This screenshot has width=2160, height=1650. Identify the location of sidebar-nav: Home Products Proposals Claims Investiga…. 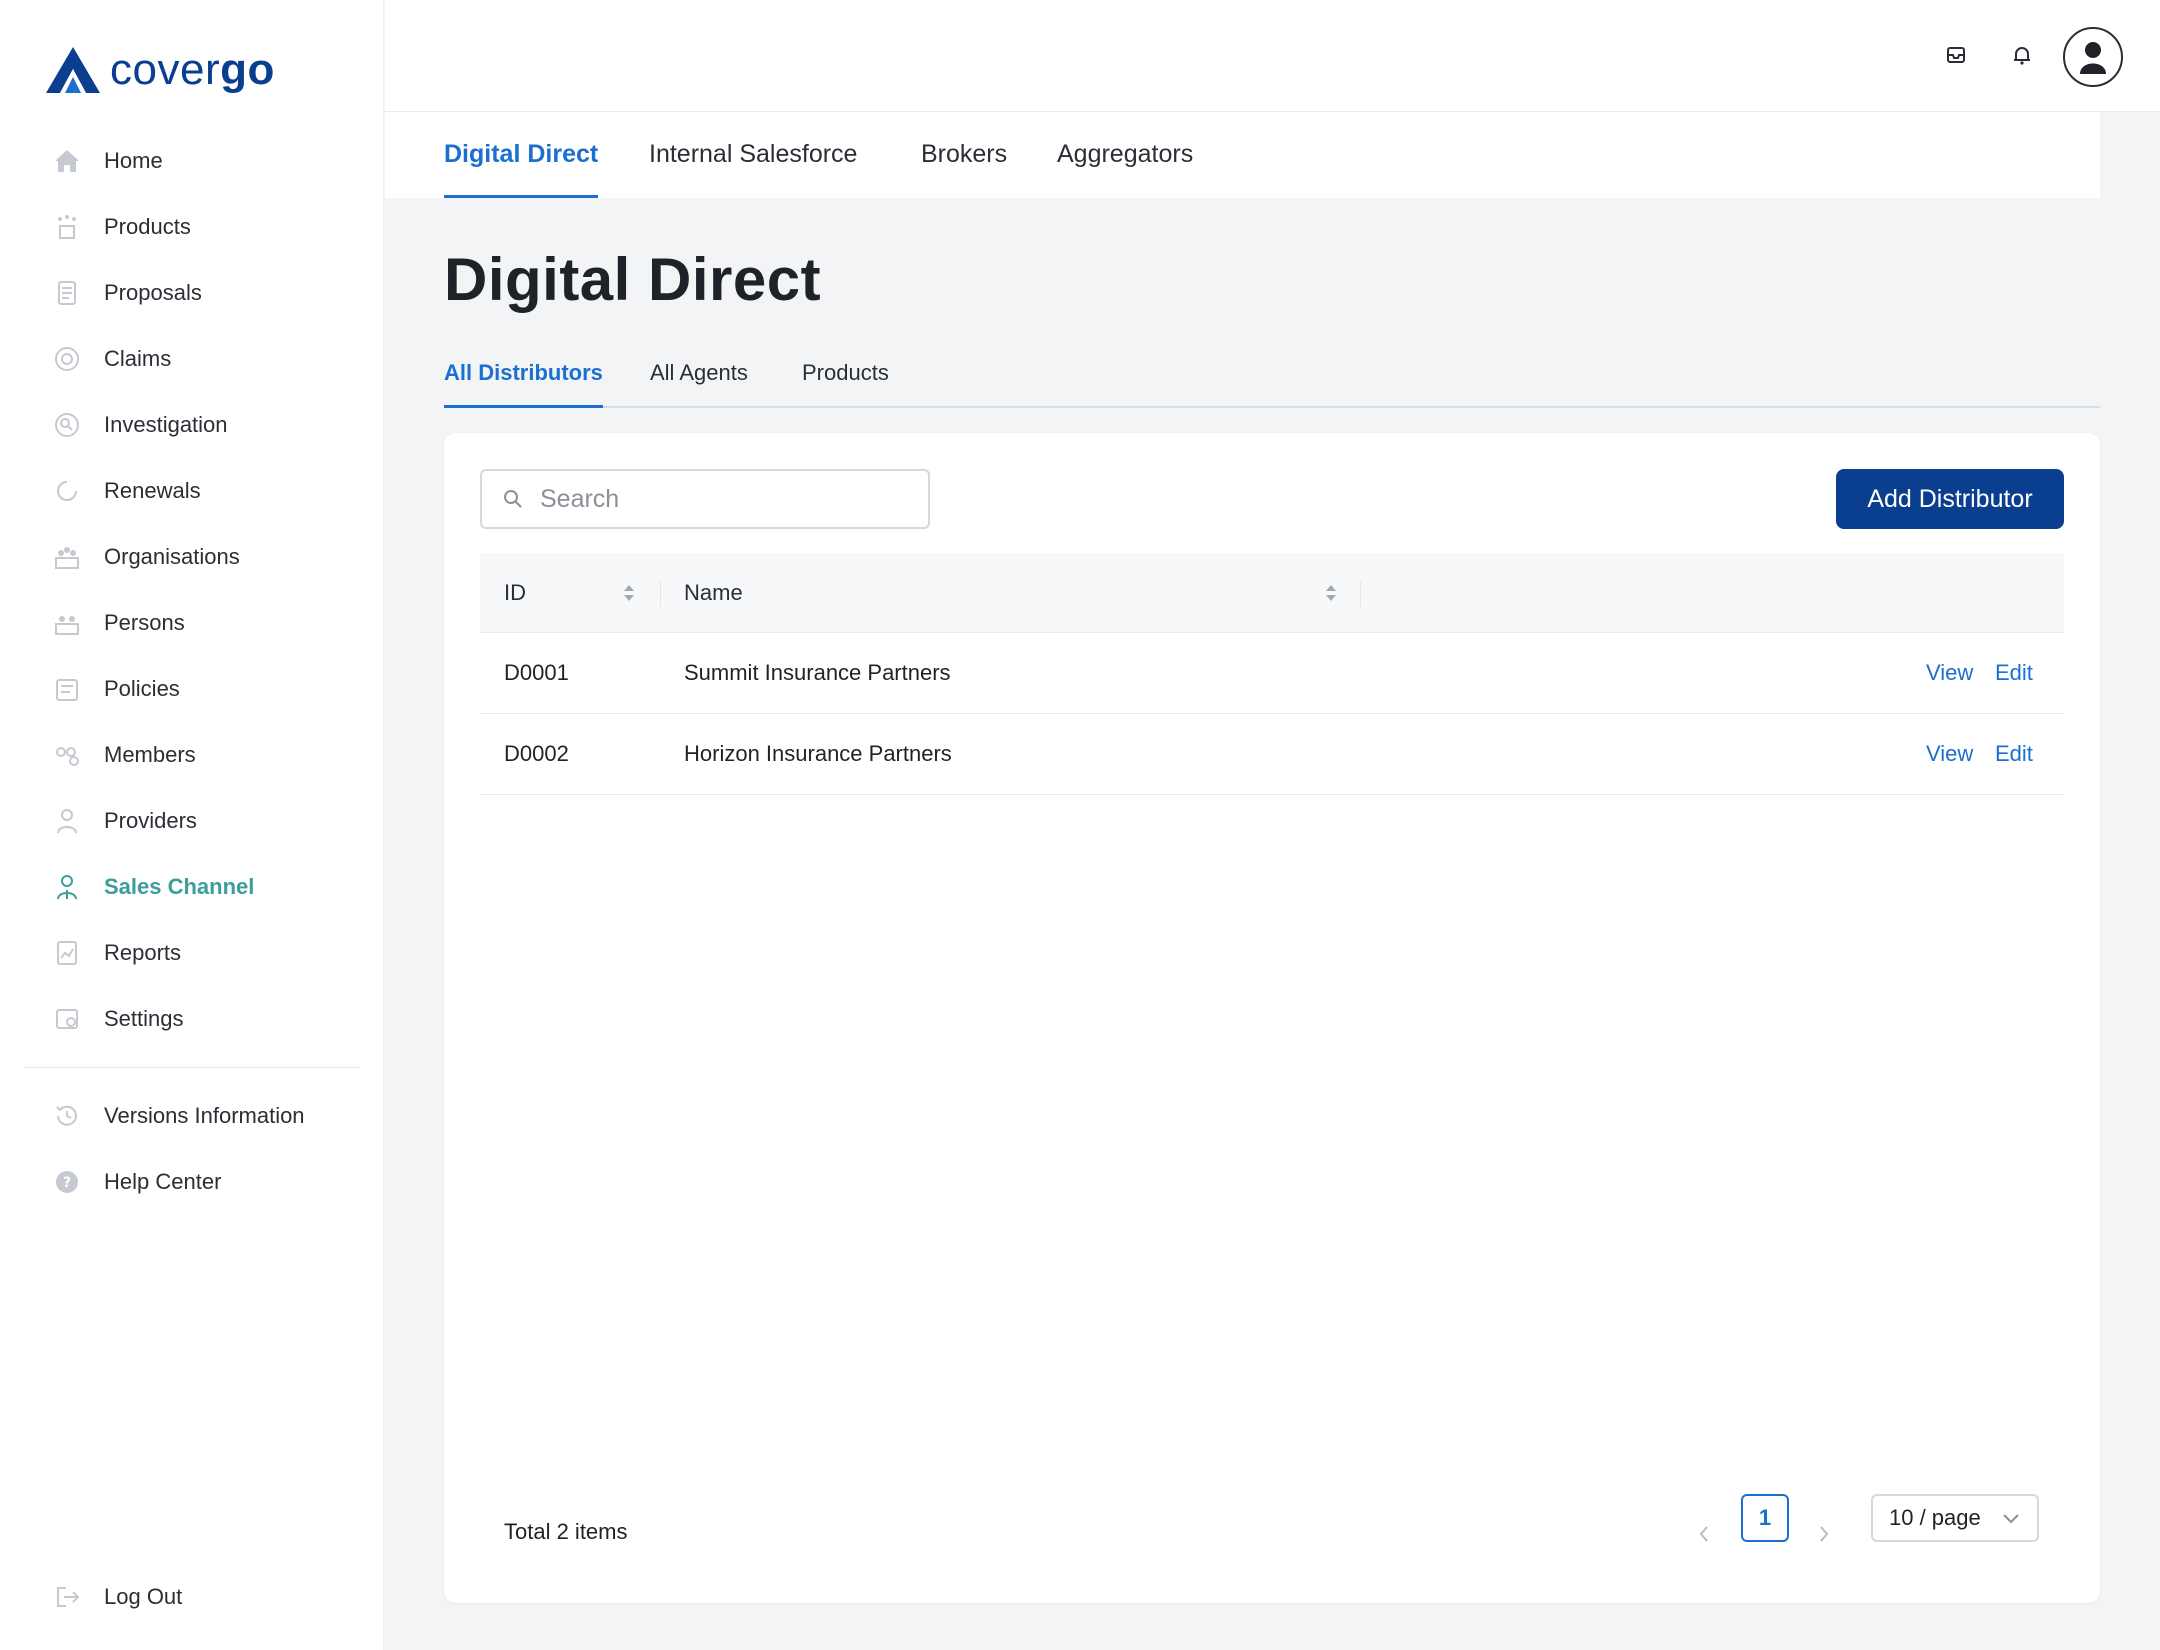
(192, 590).